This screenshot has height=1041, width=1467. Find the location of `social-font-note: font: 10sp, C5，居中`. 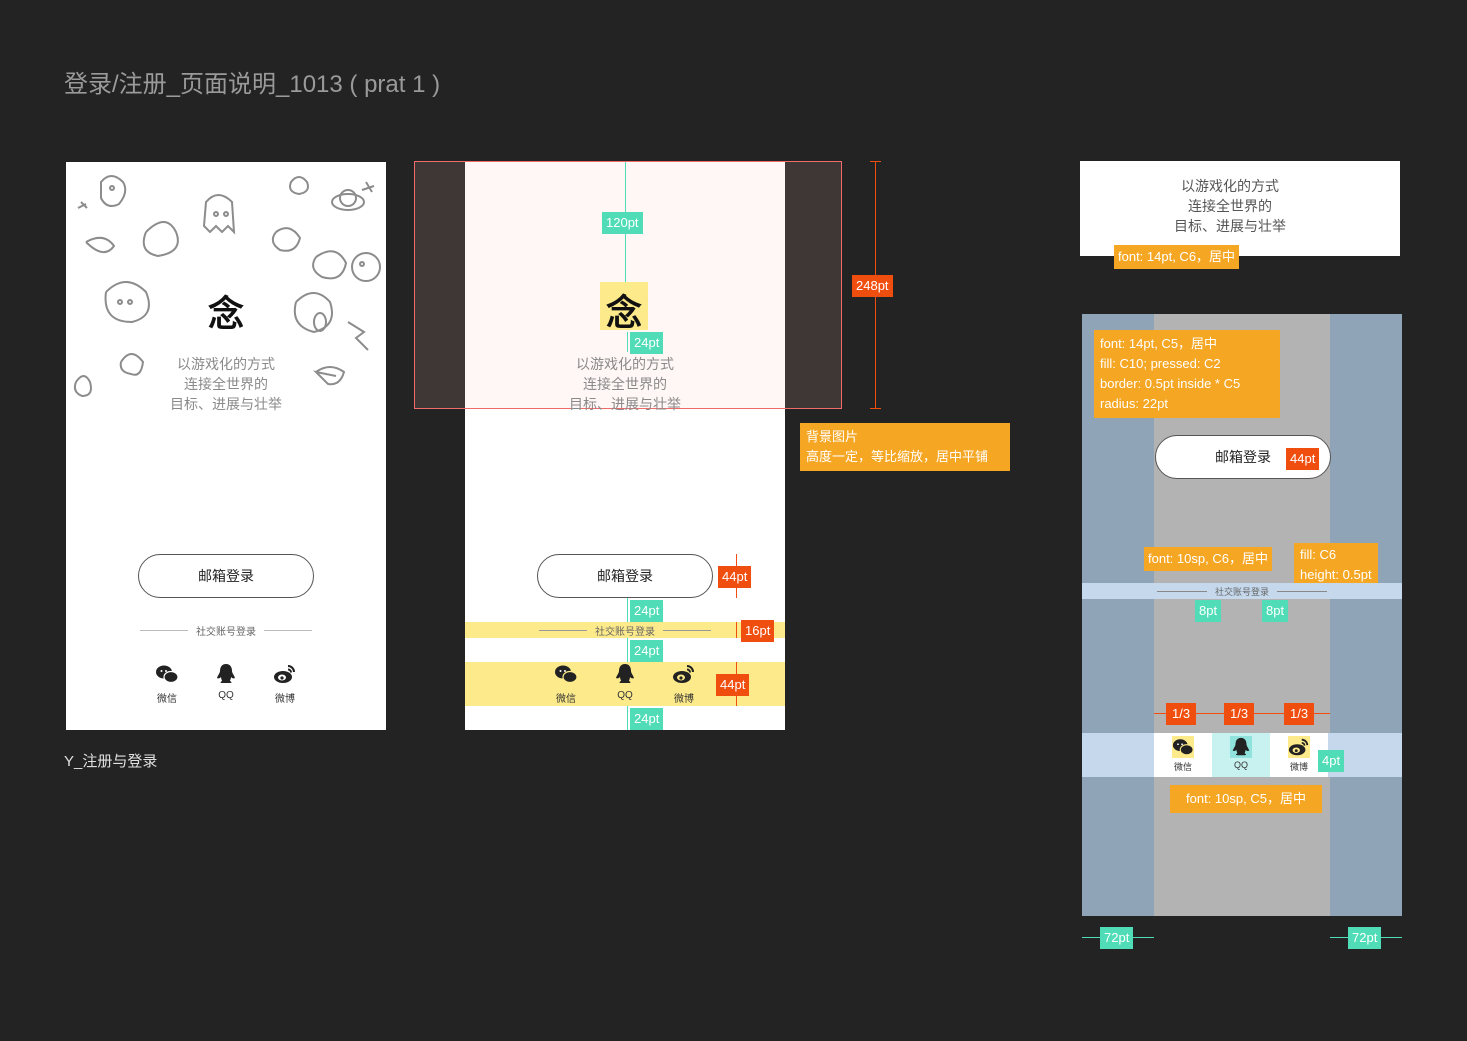

social-font-note: font: 10sp, C5，居中 is located at coordinates (1246, 799).